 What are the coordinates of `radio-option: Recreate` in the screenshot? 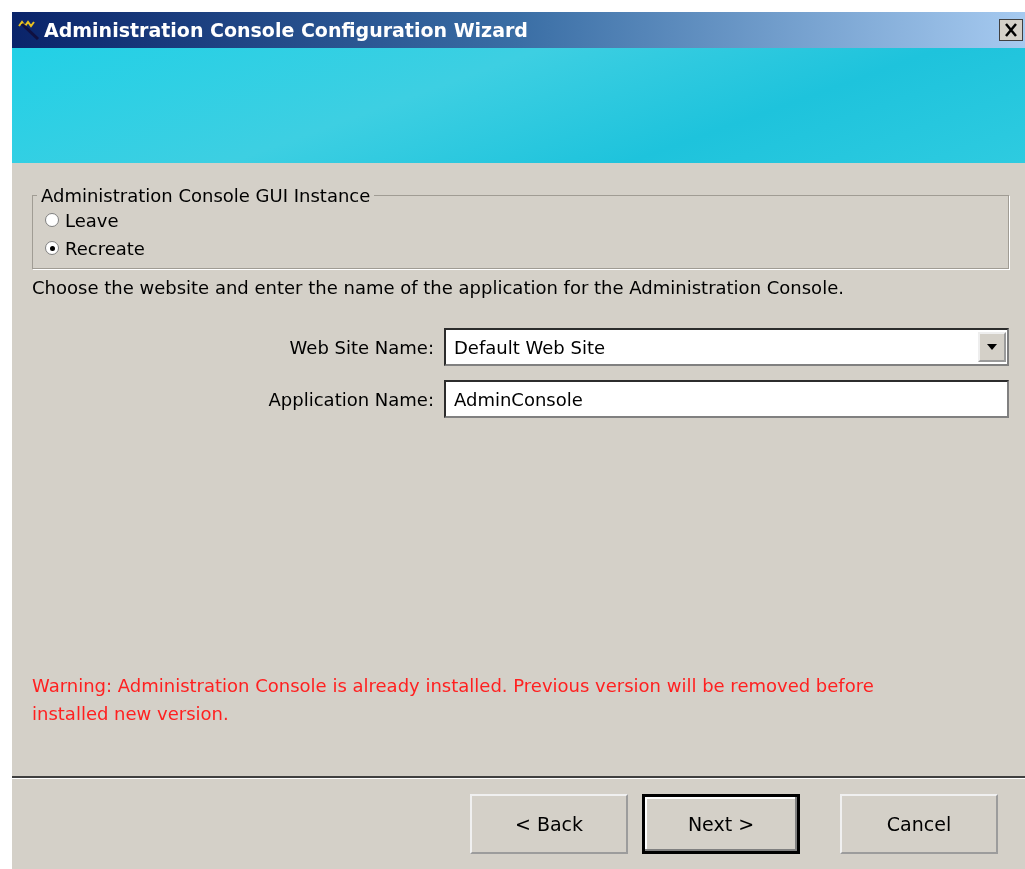 It's located at (526, 248).